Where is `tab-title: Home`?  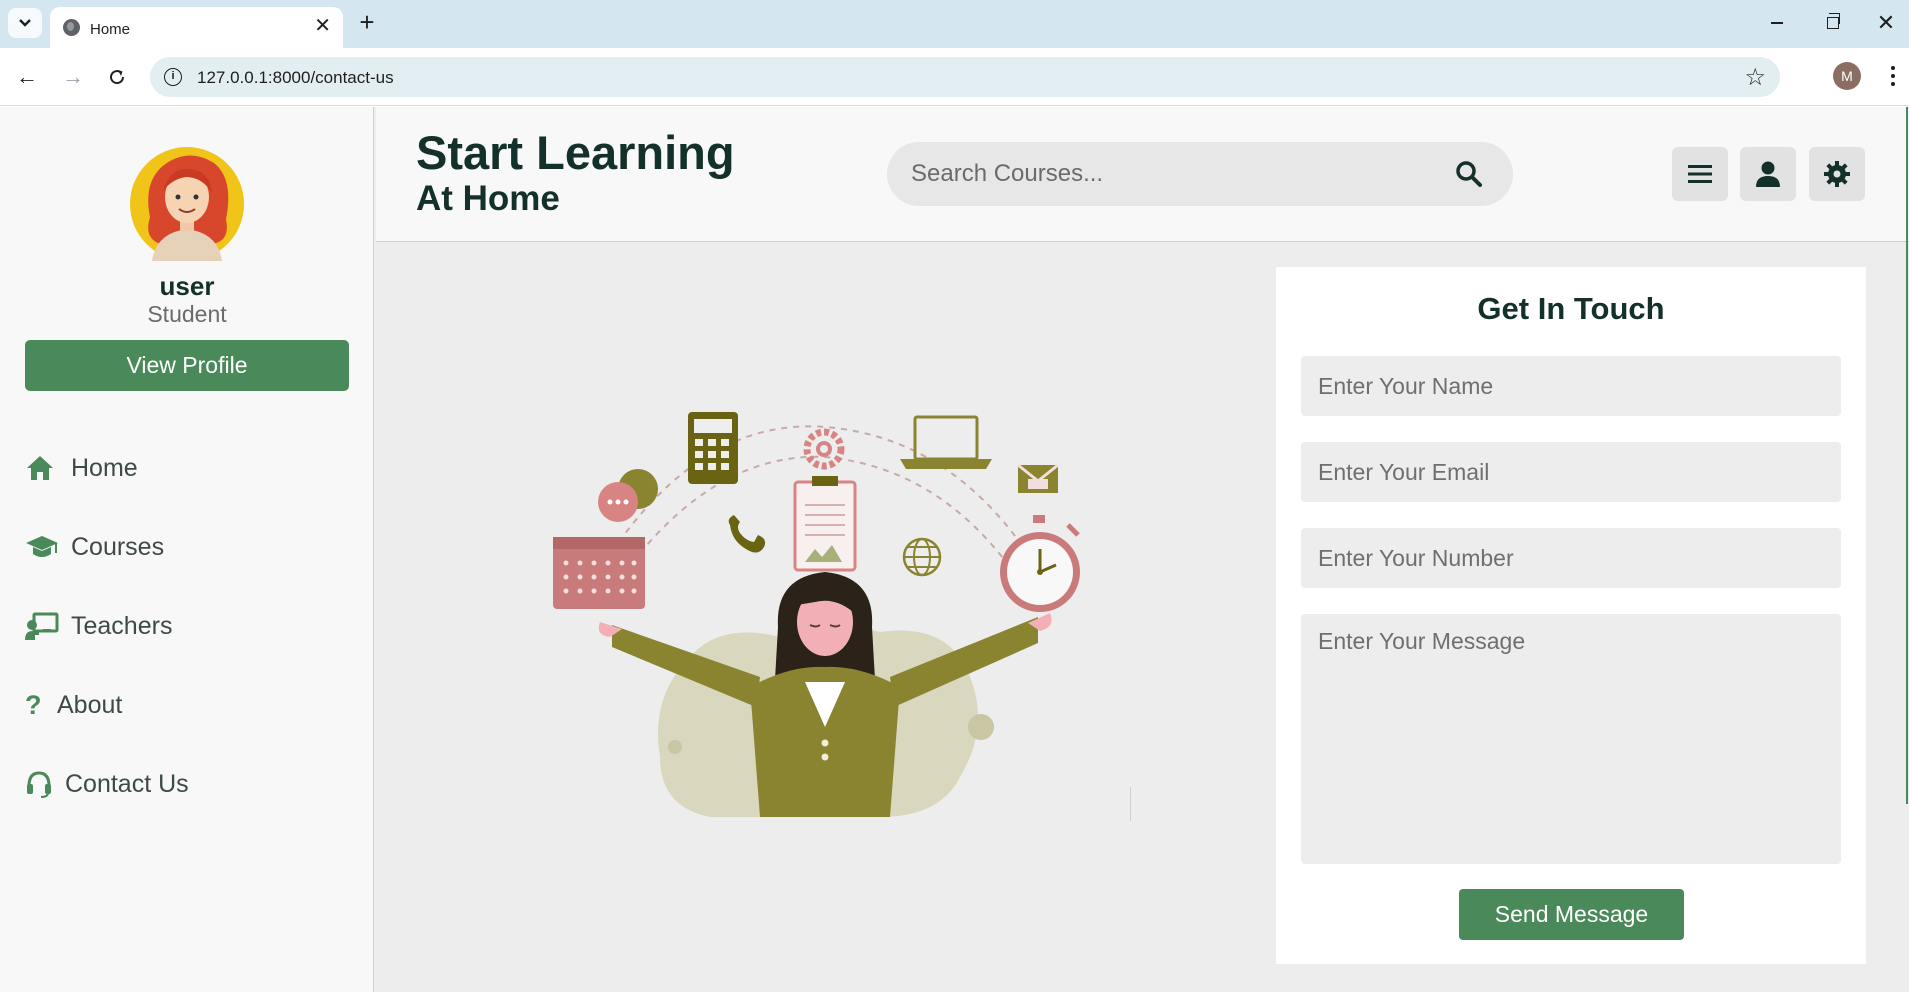
tab-title: Home is located at coordinates (110, 29).